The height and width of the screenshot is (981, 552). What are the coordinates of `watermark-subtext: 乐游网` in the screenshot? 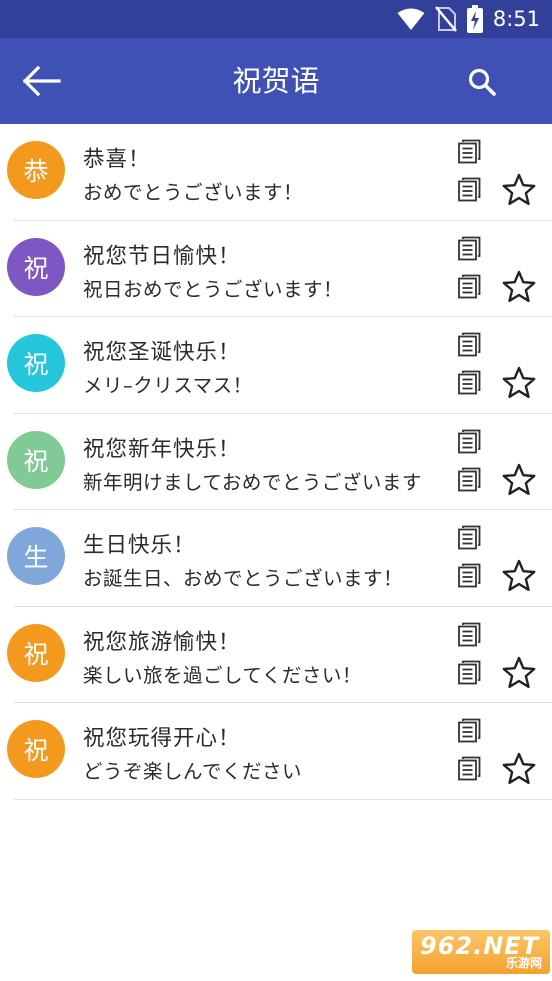 It's located at (523, 963).